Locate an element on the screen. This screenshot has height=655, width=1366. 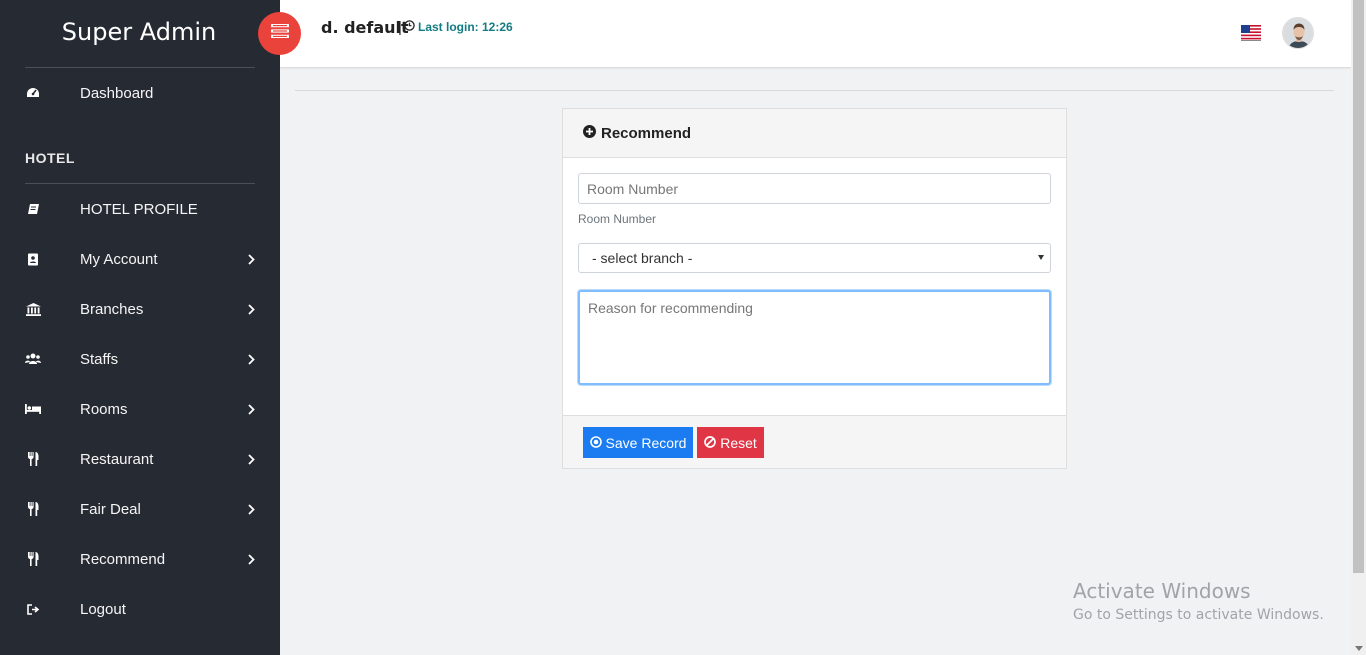
brand-title: Super Admin is located at coordinates (139, 32).